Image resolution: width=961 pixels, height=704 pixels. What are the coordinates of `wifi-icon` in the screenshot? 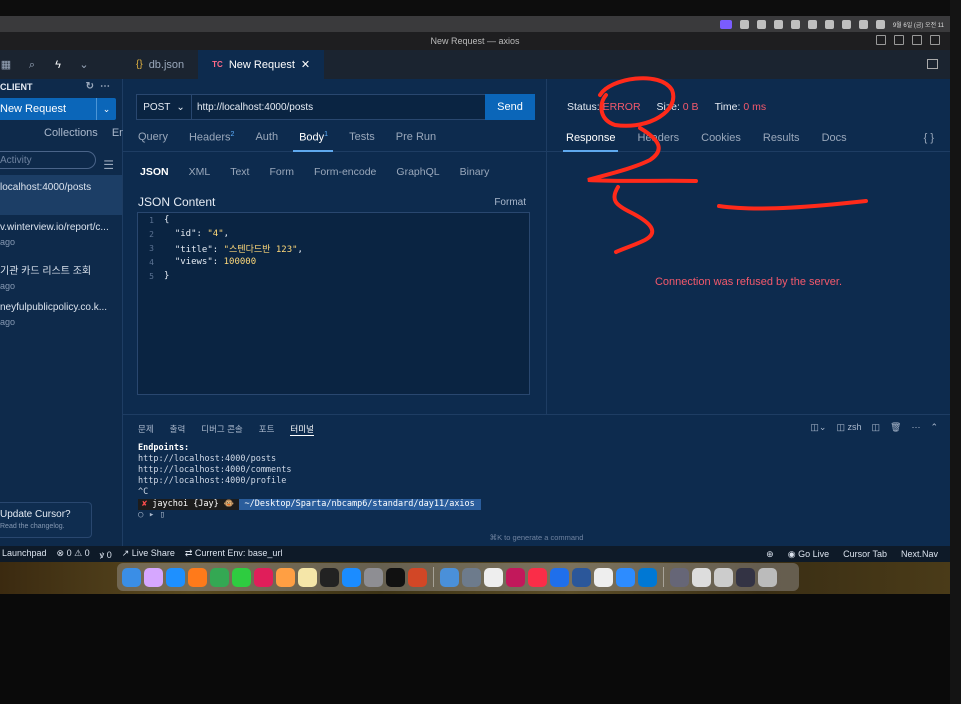 It's located at (846, 24).